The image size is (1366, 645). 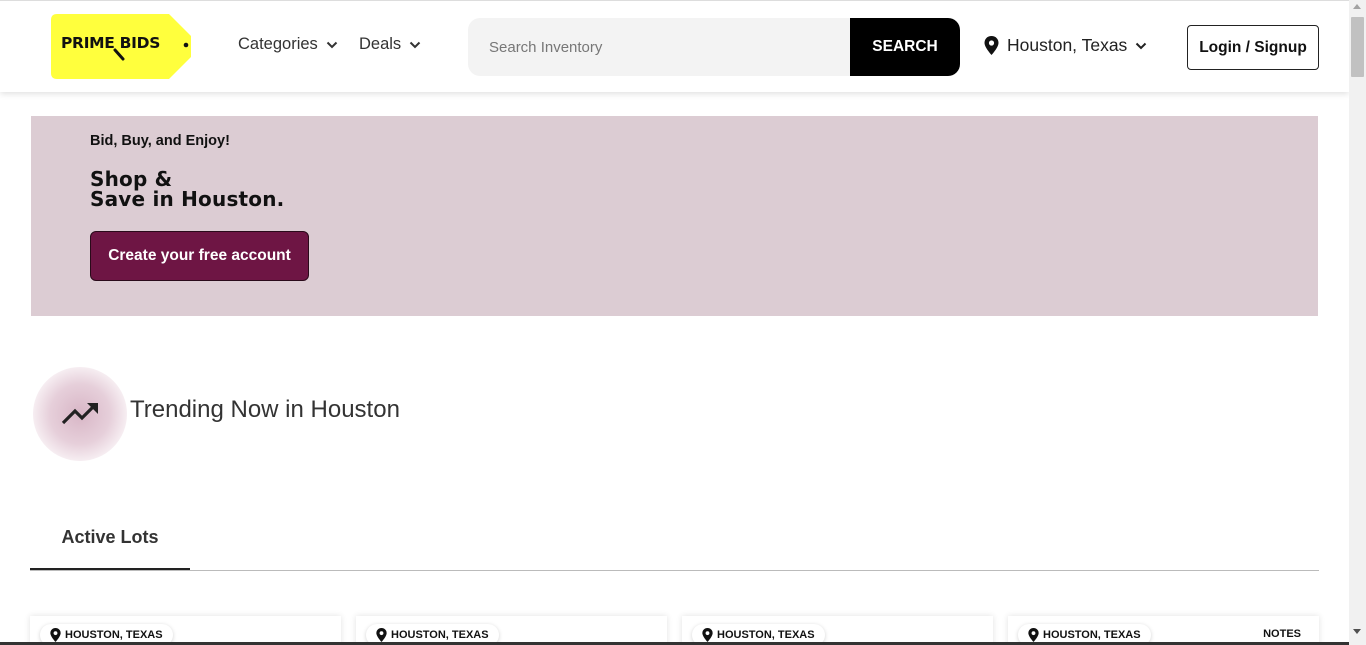 What do you see at coordinates (380, 44) in the screenshot?
I see `nav-deals-label: Deals` at bounding box center [380, 44].